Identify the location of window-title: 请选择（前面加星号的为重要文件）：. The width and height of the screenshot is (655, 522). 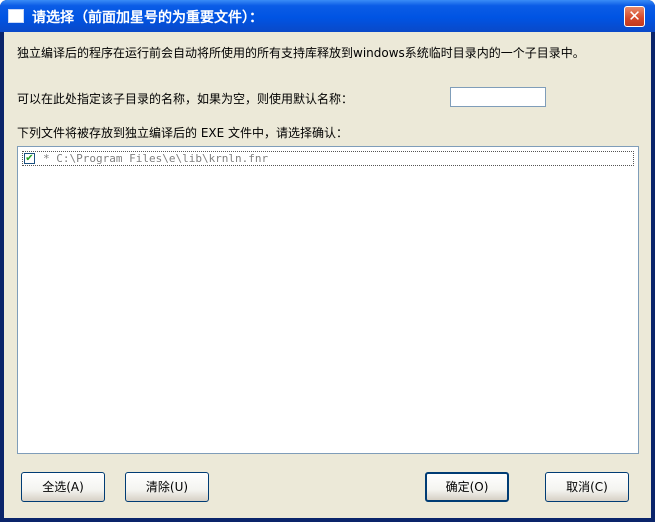
(147, 18).